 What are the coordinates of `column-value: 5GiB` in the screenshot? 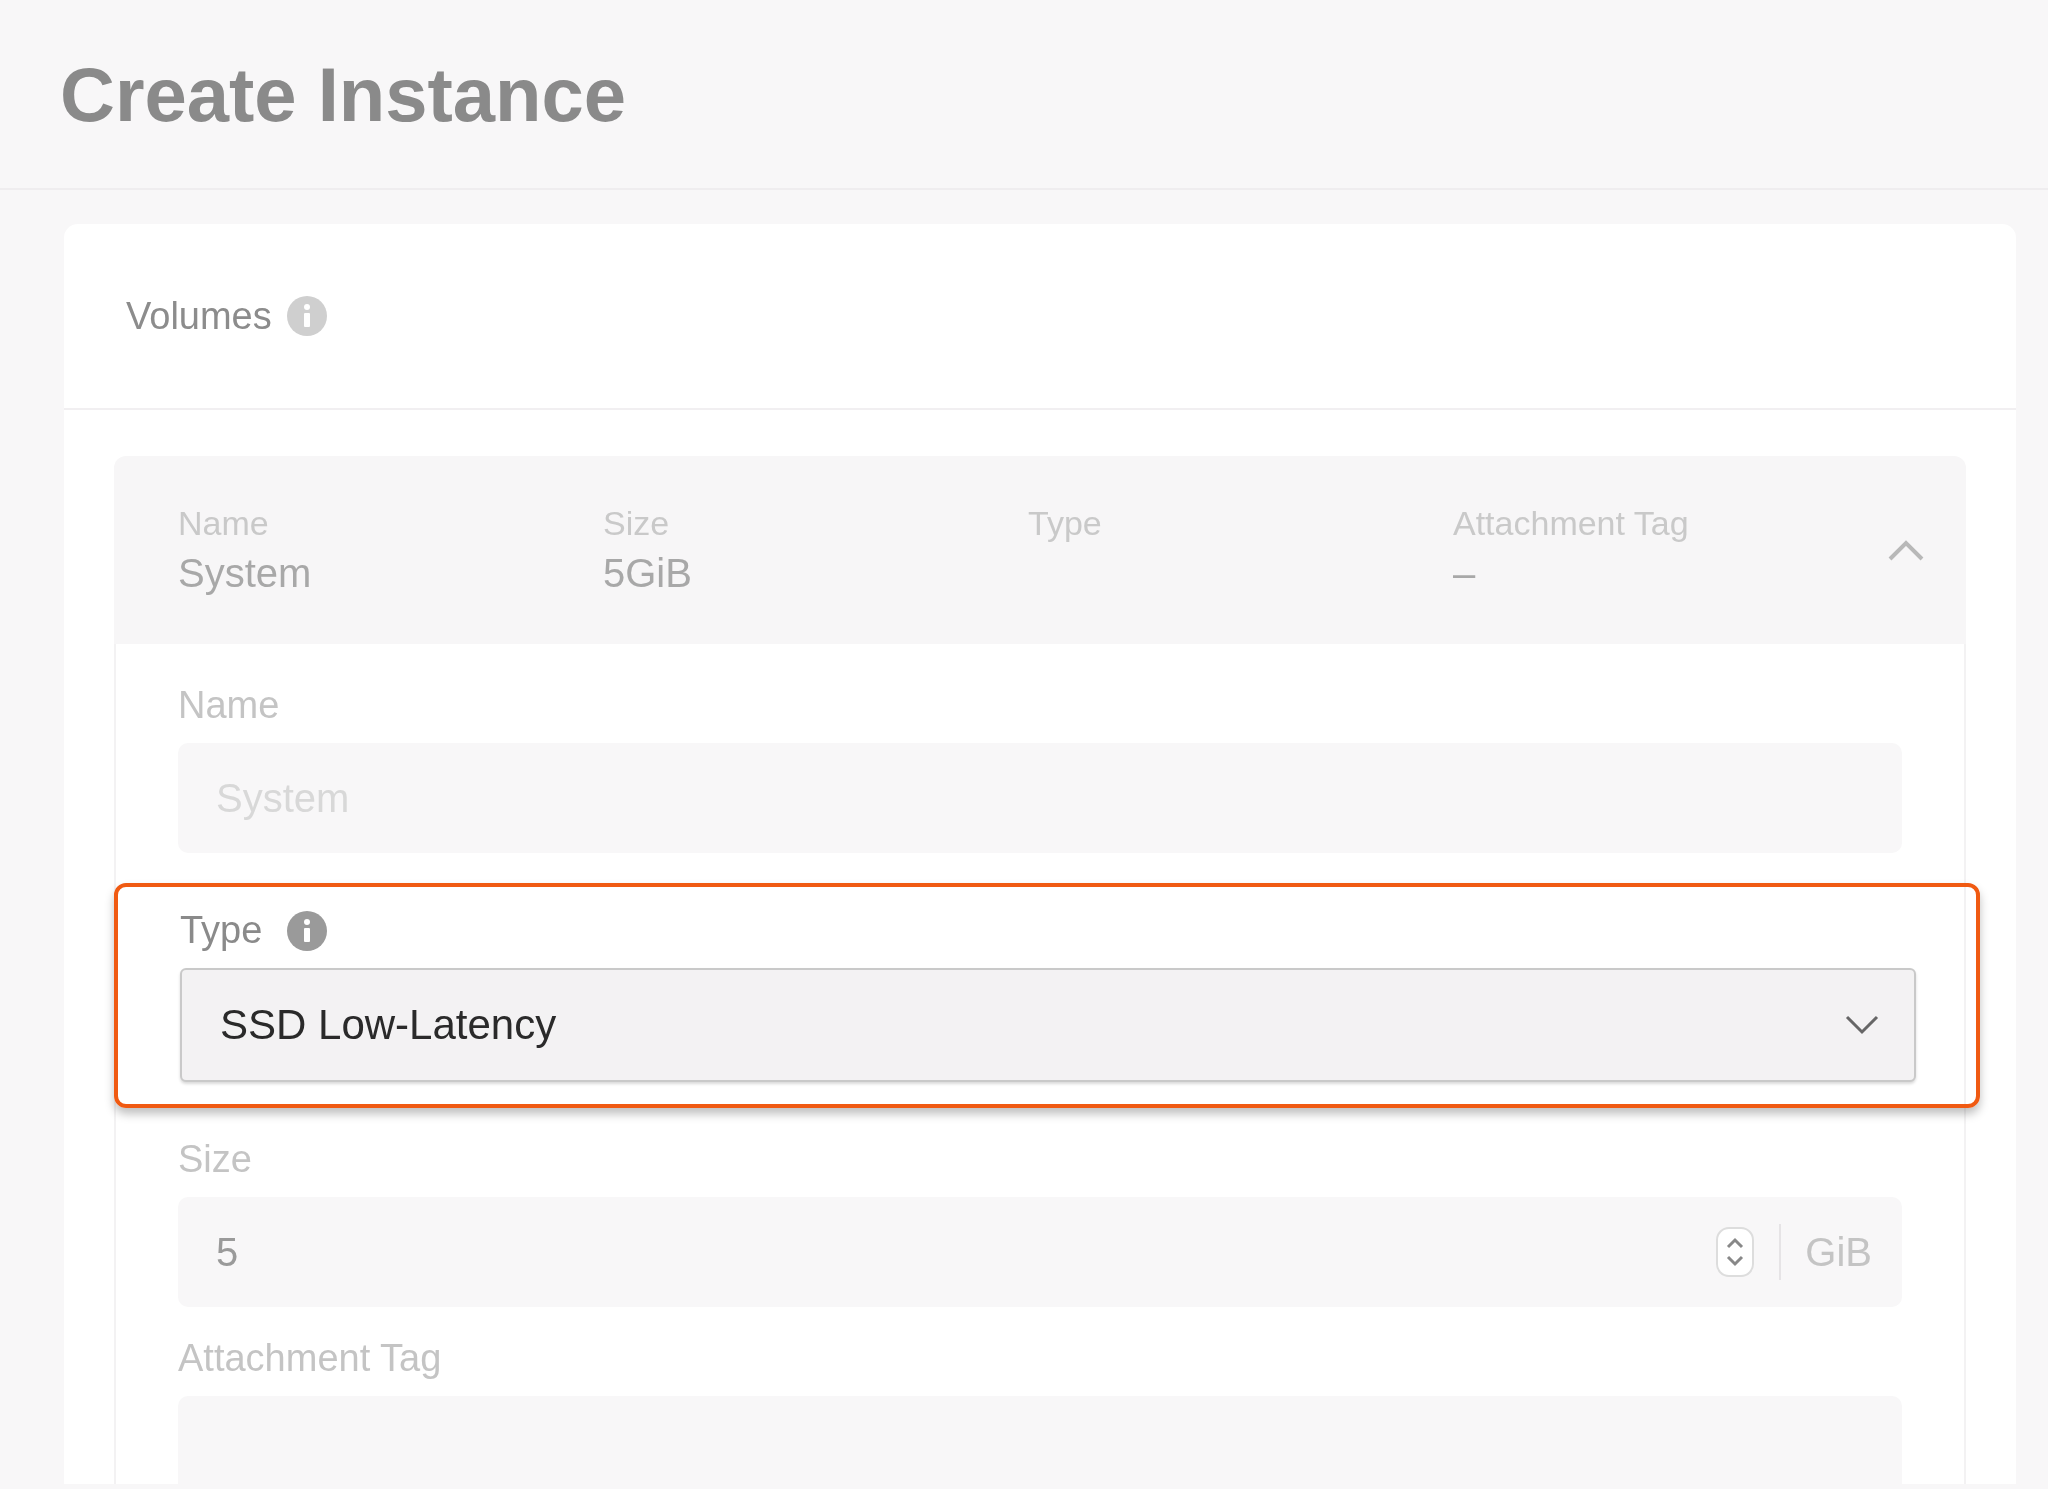 It's located at (648, 573).